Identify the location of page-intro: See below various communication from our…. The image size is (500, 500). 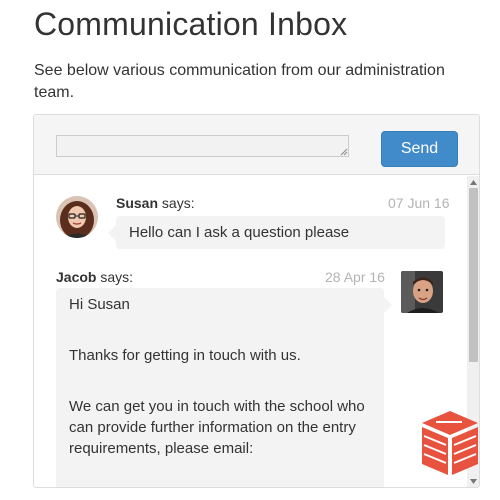
(239, 81).